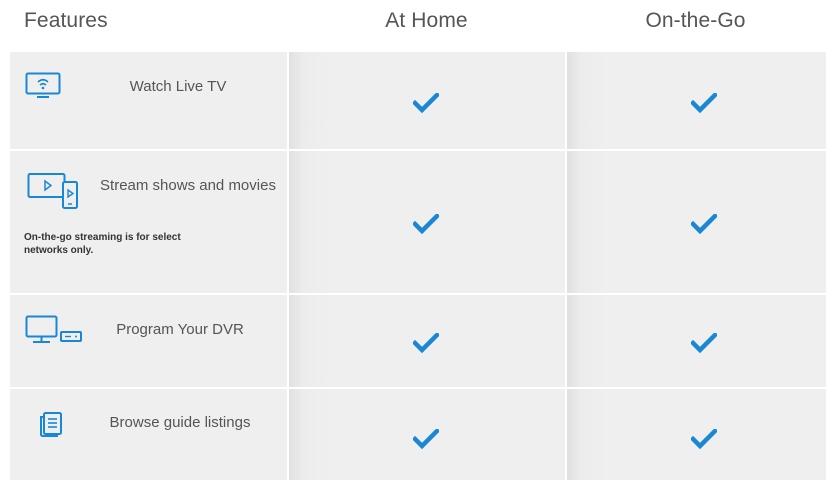 Image resolution: width=835 pixels, height=480 pixels. Describe the element at coordinates (180, 329) in the screenshot. I see `feature-label: Program Your DVR` at that location.